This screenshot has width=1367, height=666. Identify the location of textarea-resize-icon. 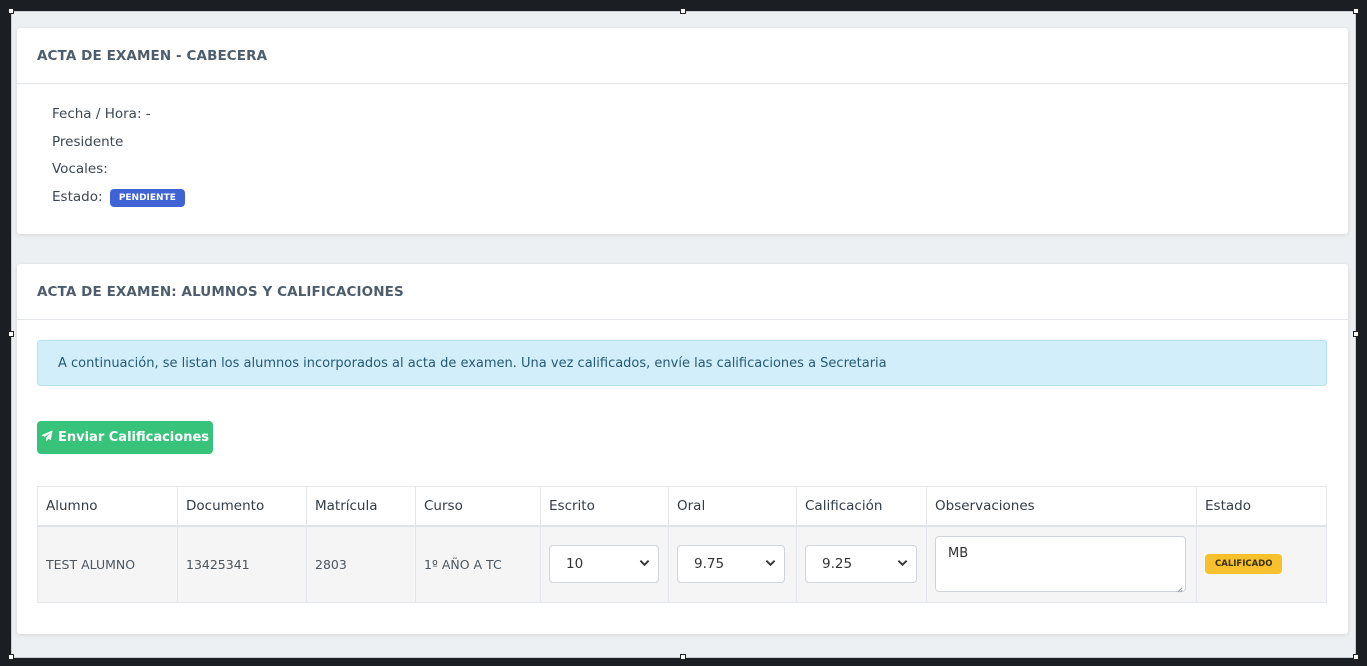
(1179, 587).